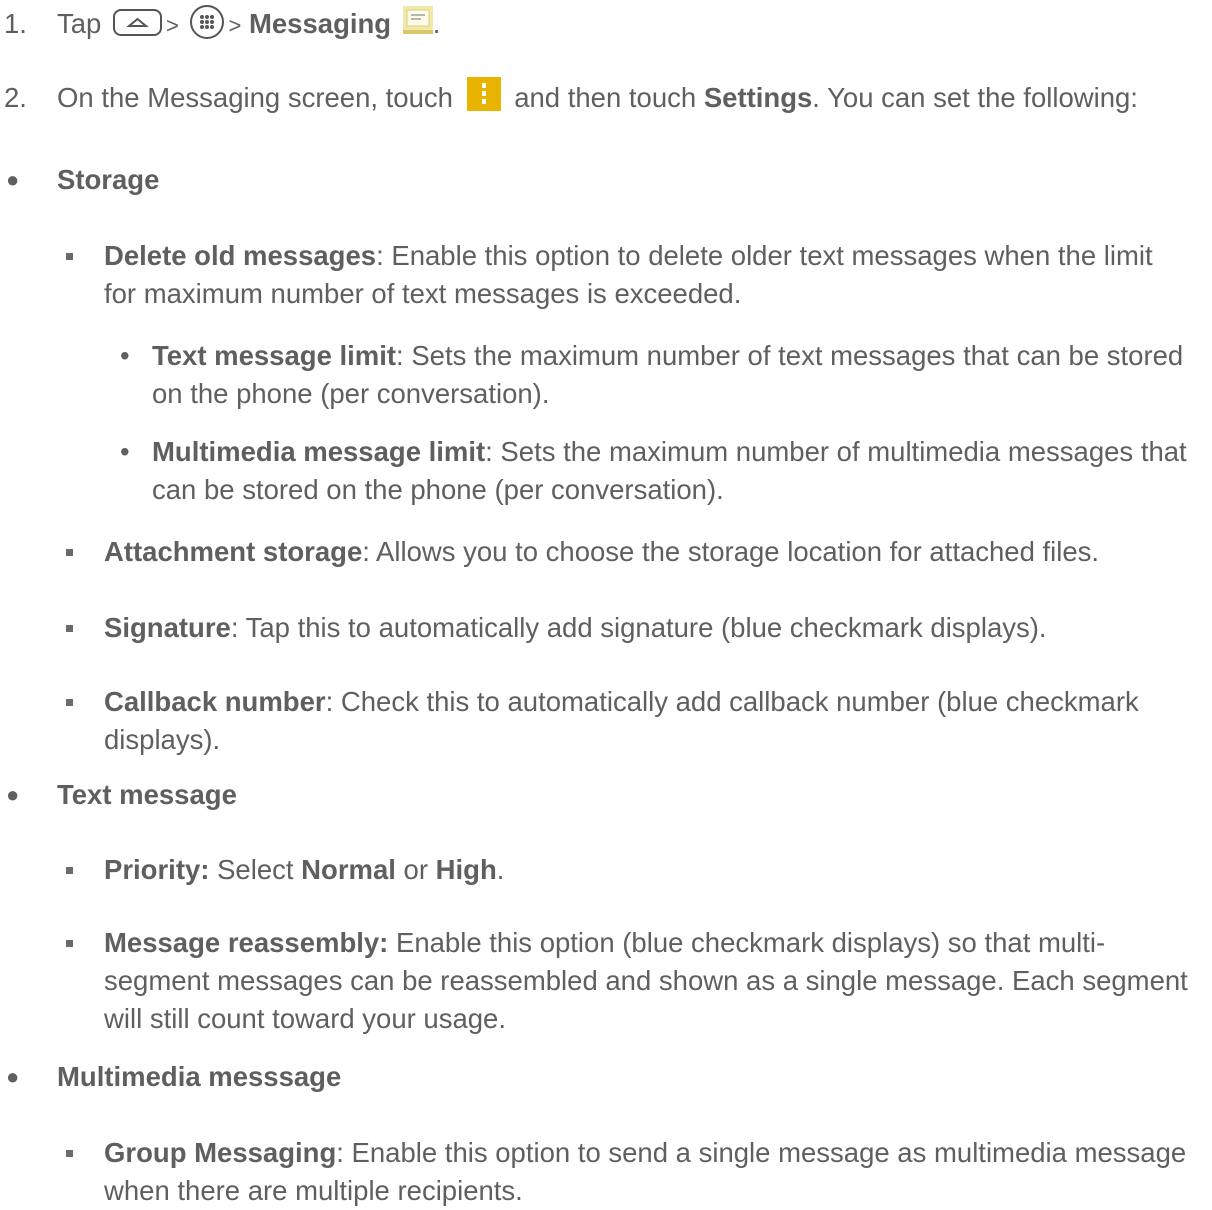 Image resolution: width=1212 pixels, height=1210 pixels. What do you see at coordinates (147, 794) in the screenshot?
I see `section-title: Text message` at bounding box center [147, 794].